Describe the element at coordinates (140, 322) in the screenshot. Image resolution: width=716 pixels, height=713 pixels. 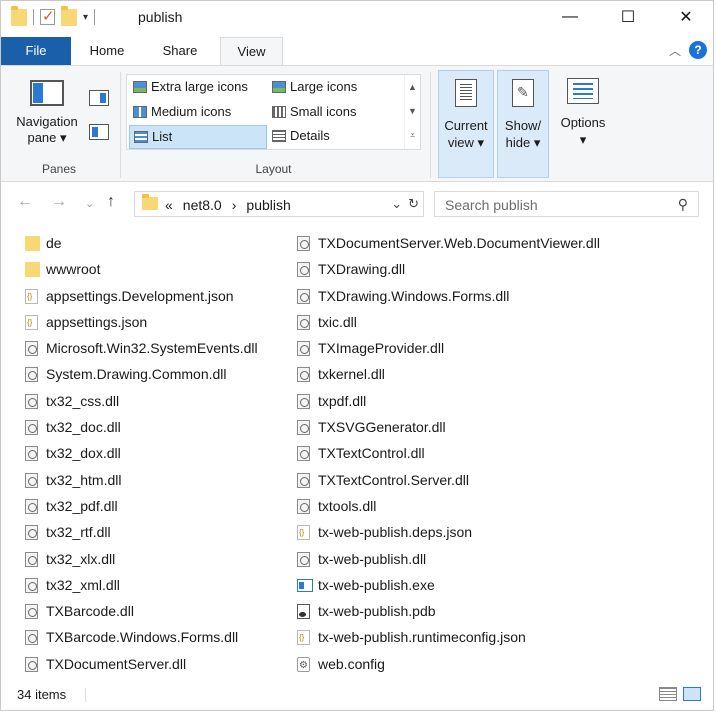
I see `file-item: appsettings.json` at that location.